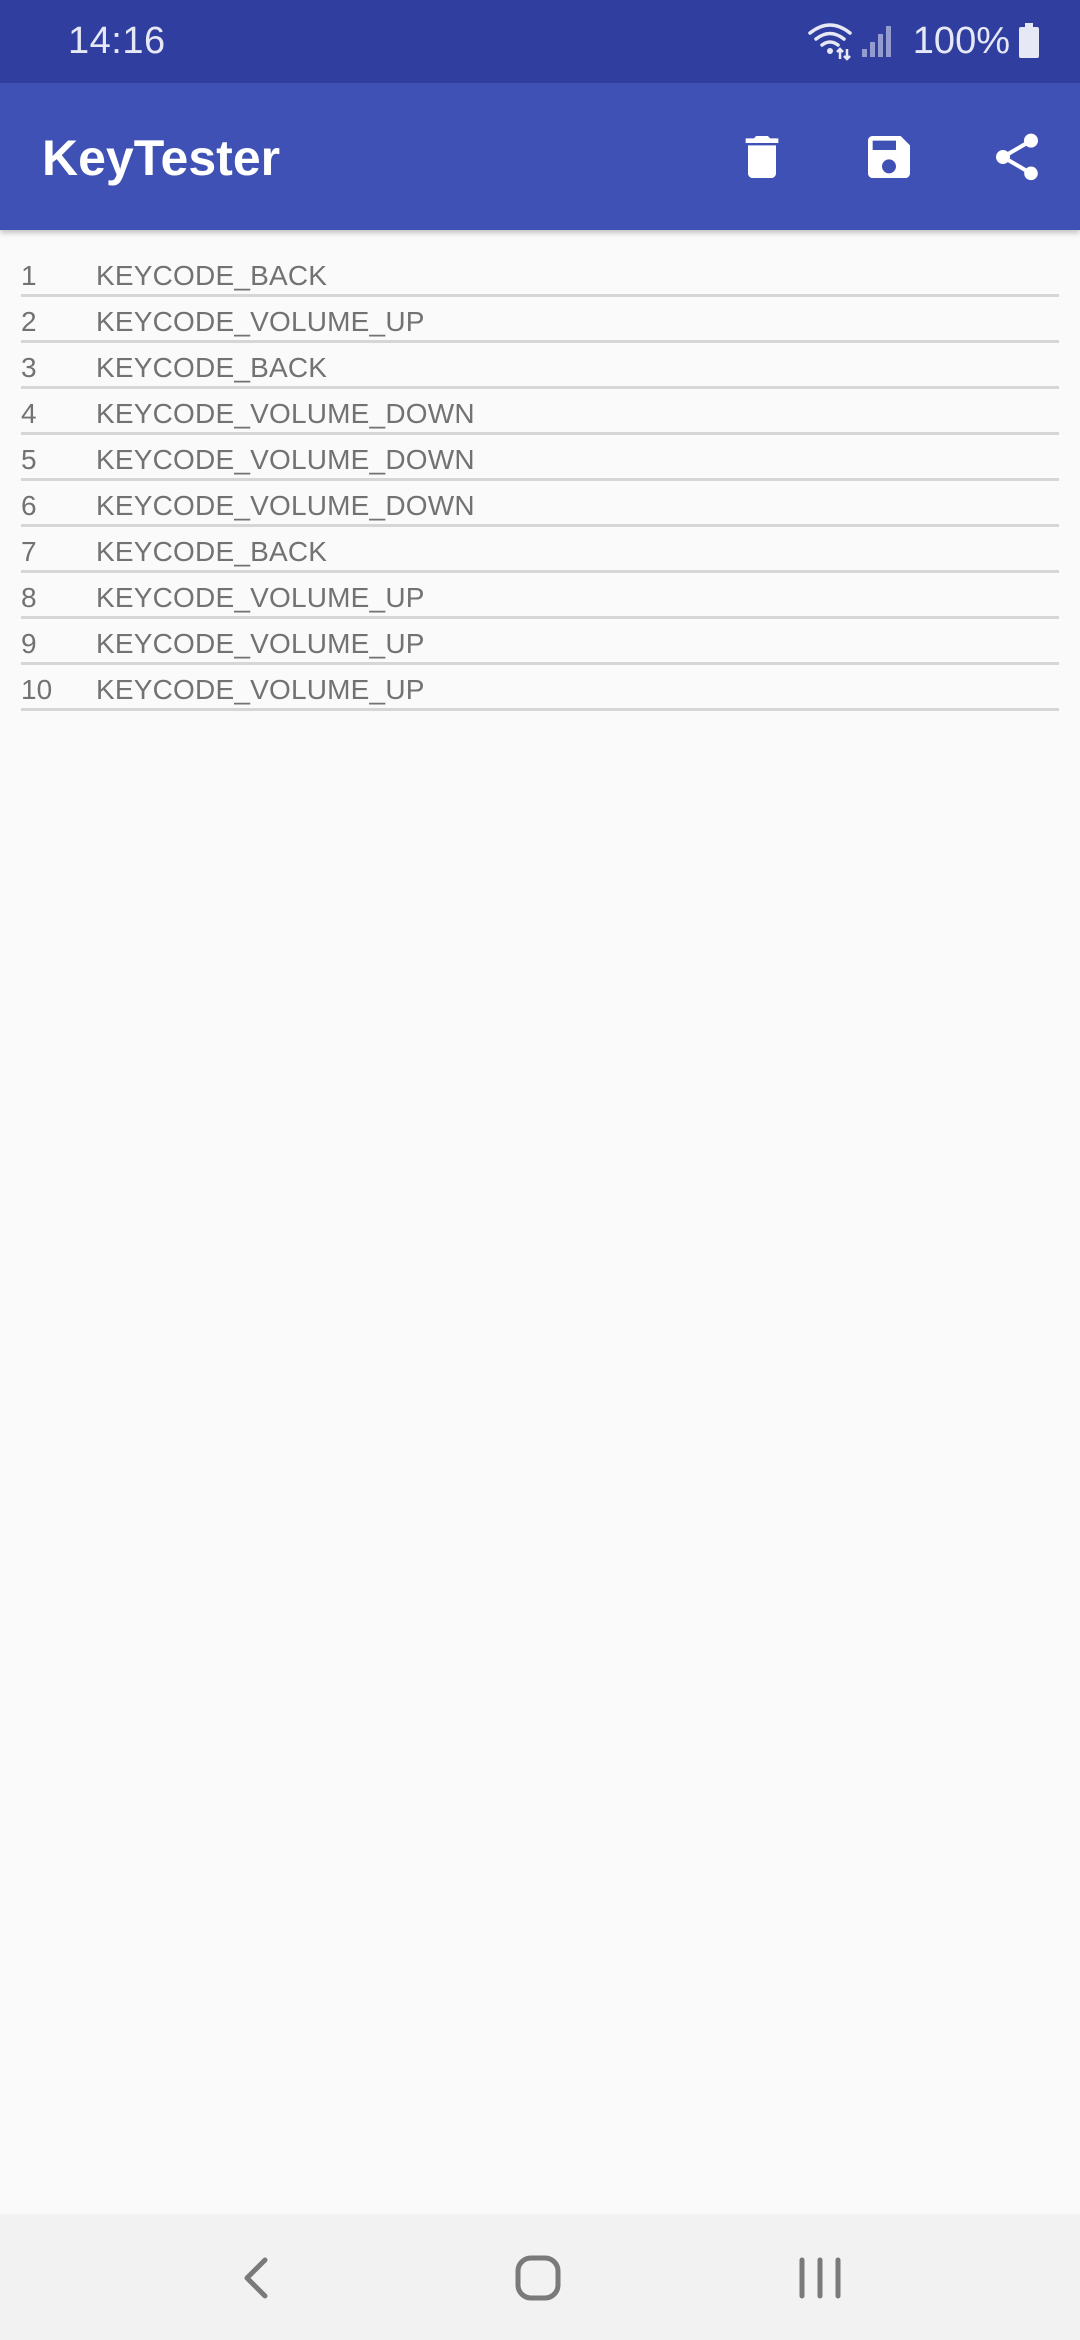  I want to click on wifi-icon, so click(830, 42).